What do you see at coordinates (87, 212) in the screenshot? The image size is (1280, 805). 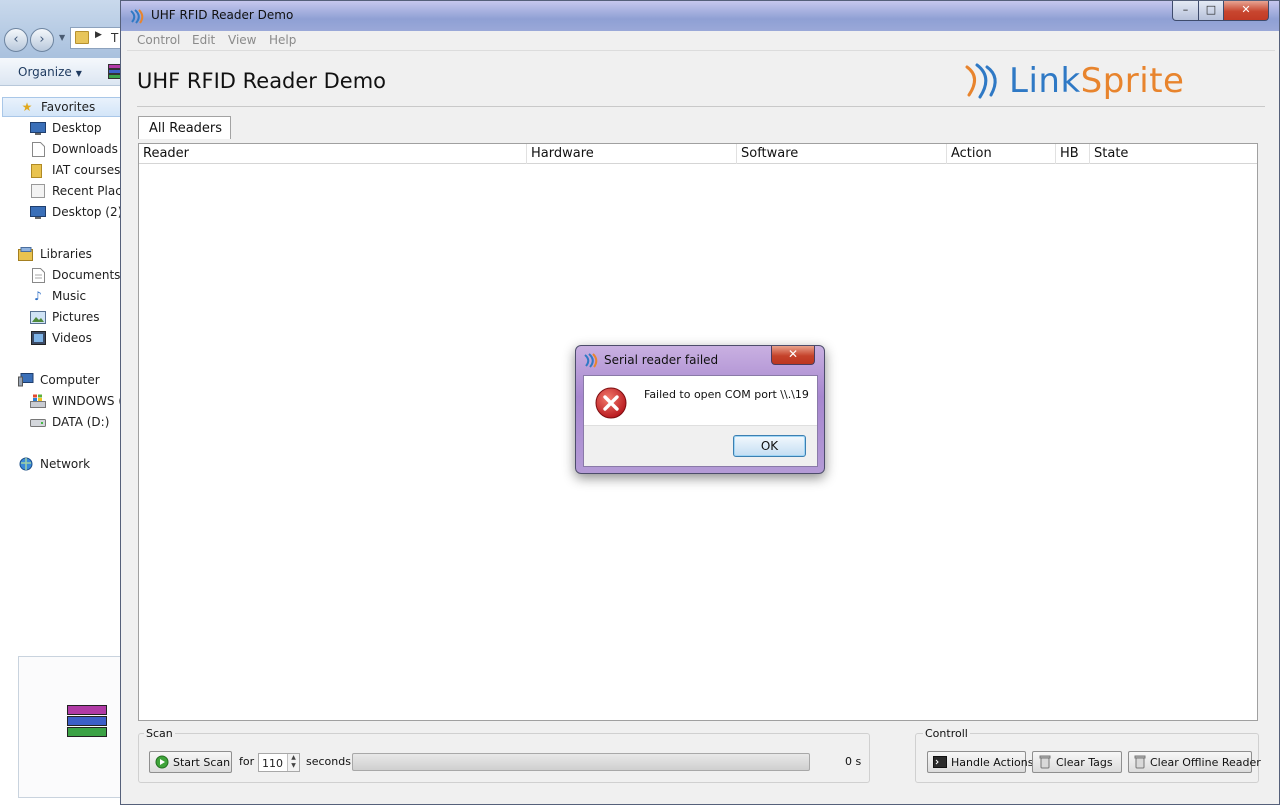 I see `nav-label: Desktop (2)` at bounding box center [87, 212].